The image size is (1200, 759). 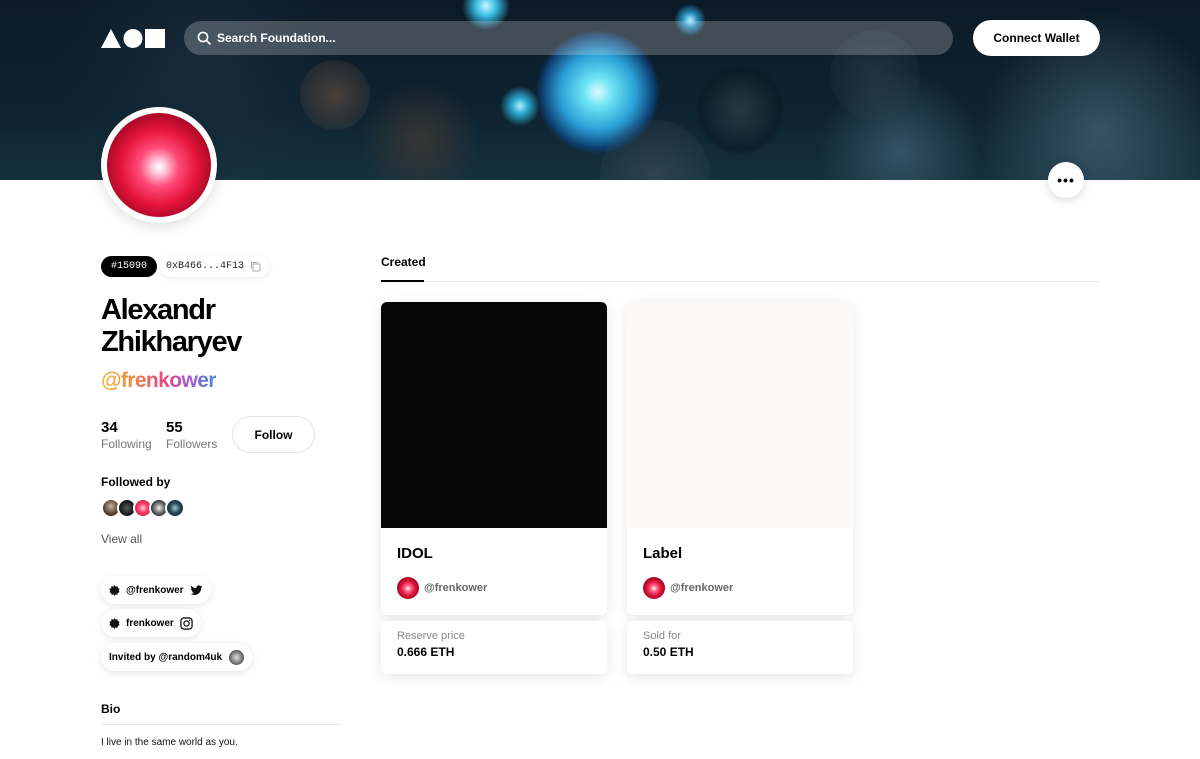 I want to click on copy-icon, so click(x=255, y=266).